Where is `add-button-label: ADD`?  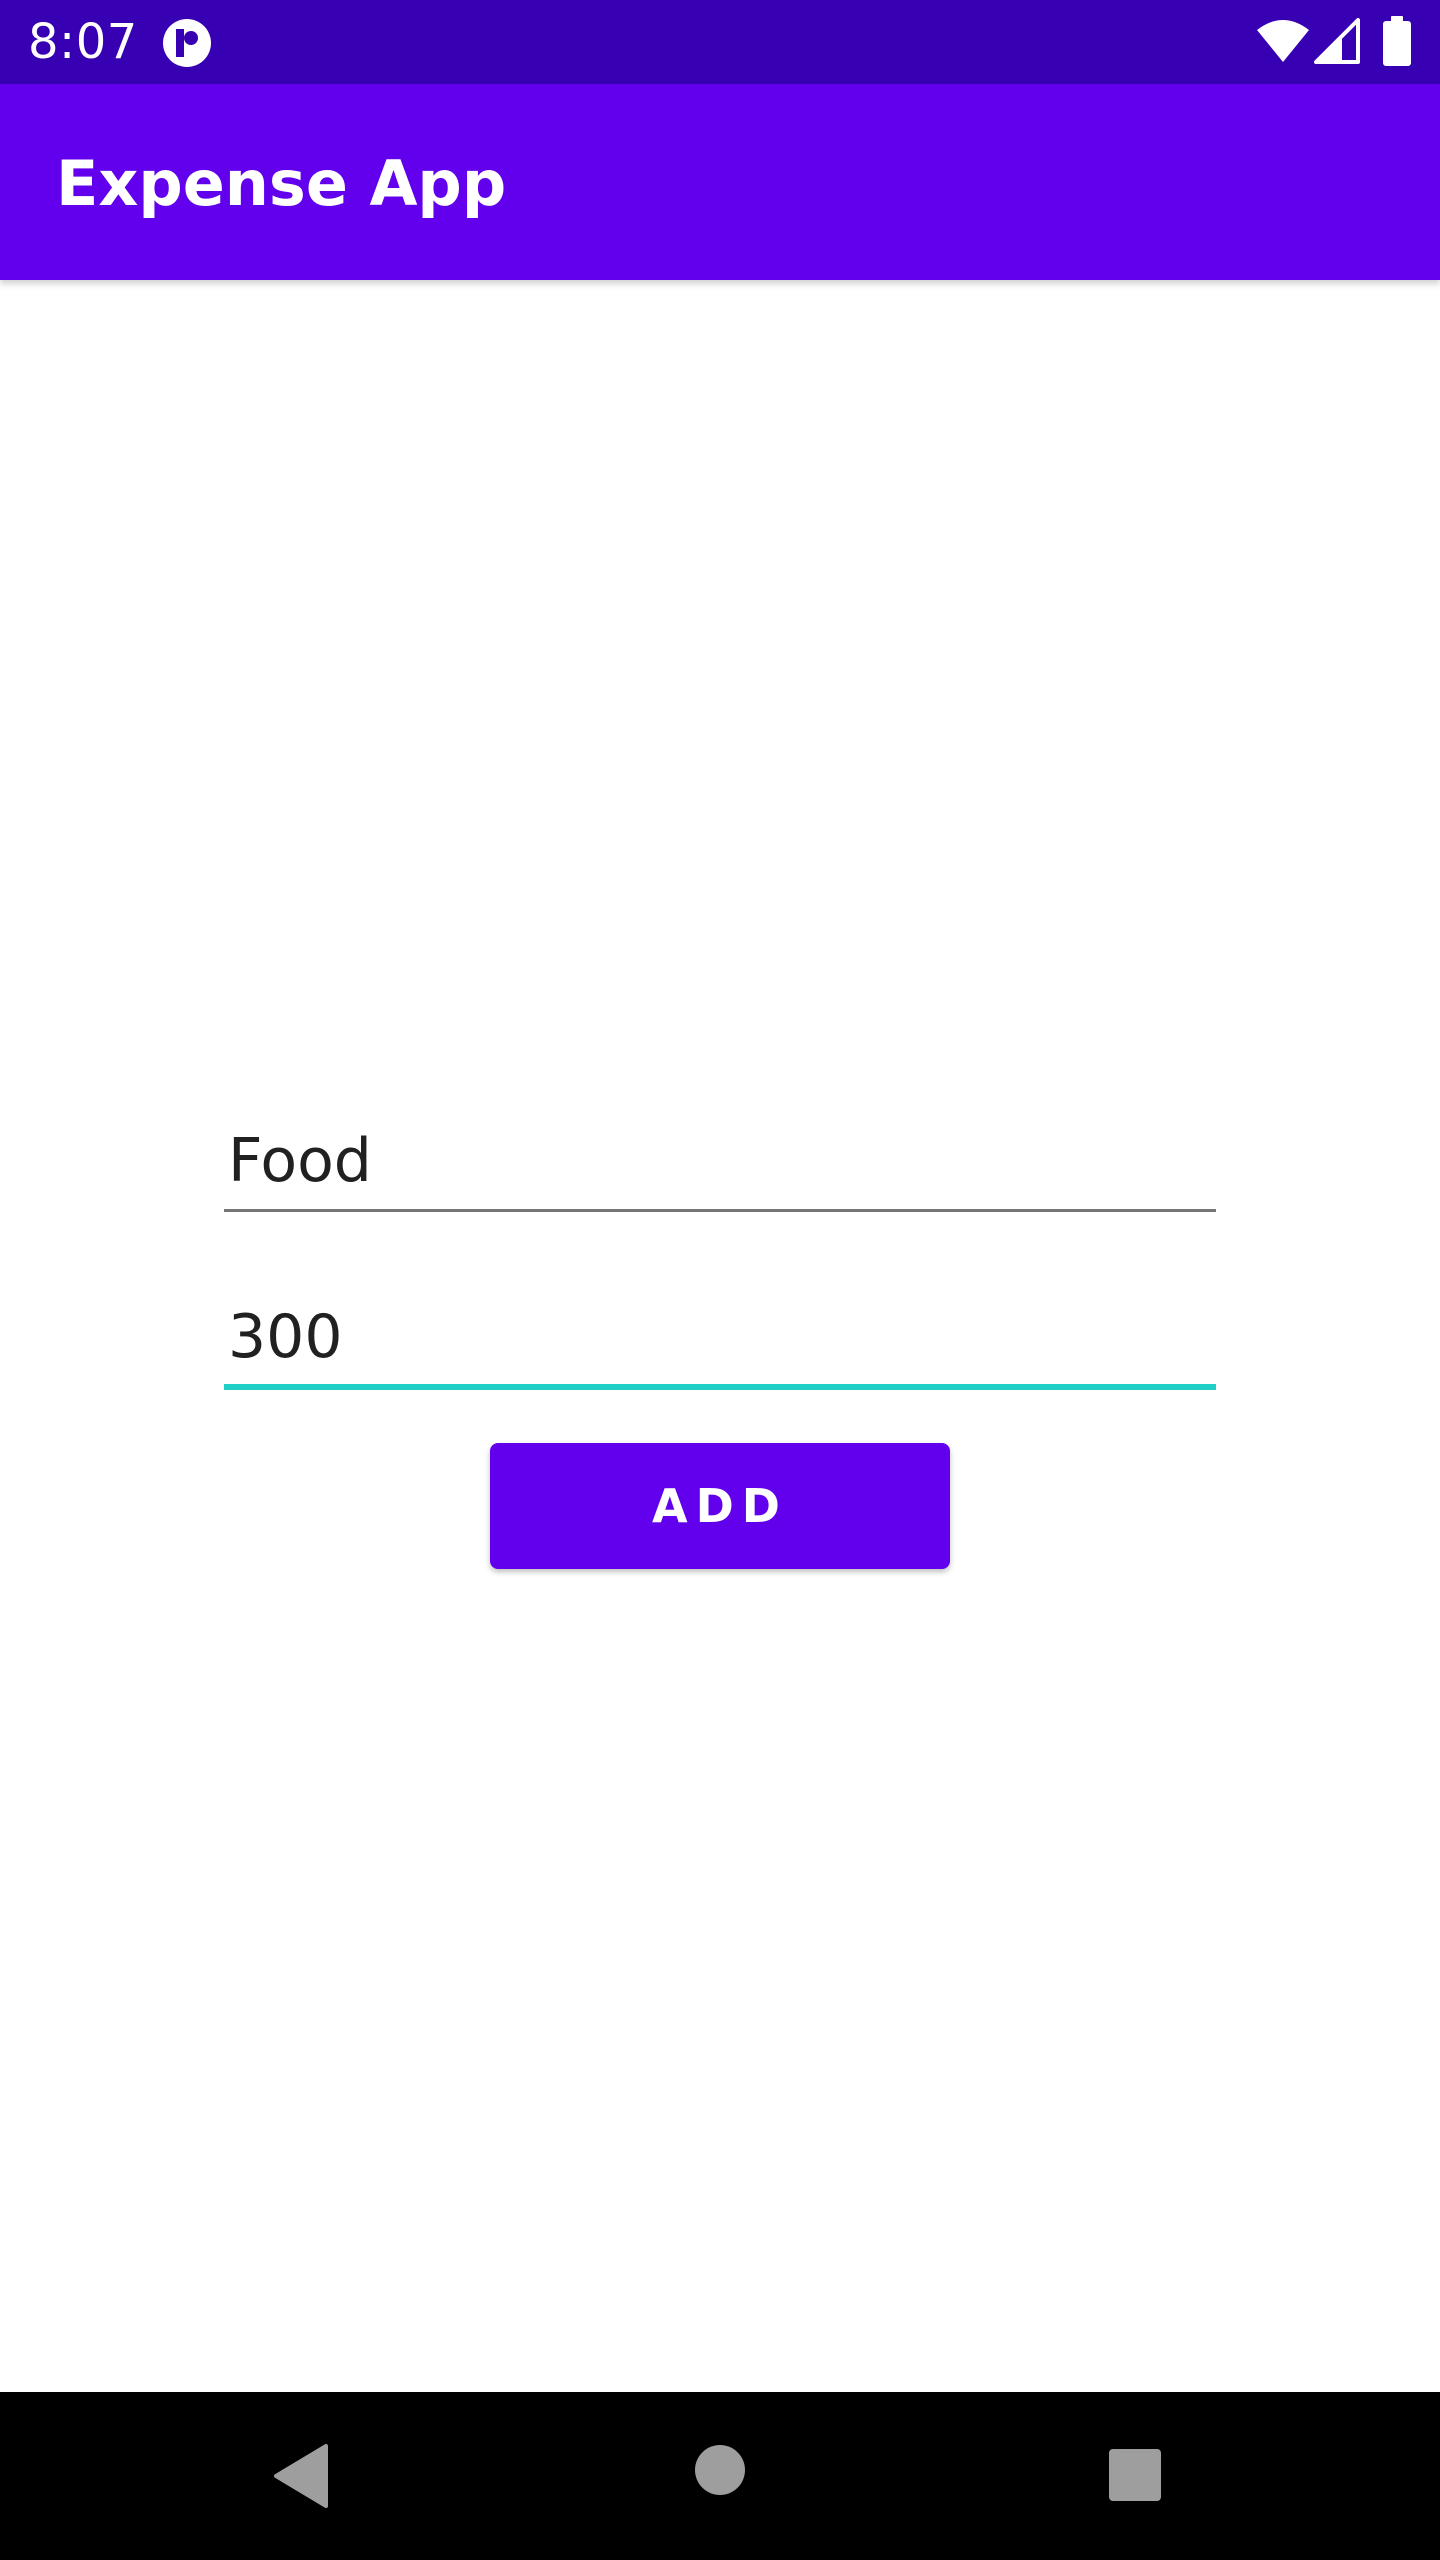 add-button-label: ADD is located at coordinates (720, 1506).